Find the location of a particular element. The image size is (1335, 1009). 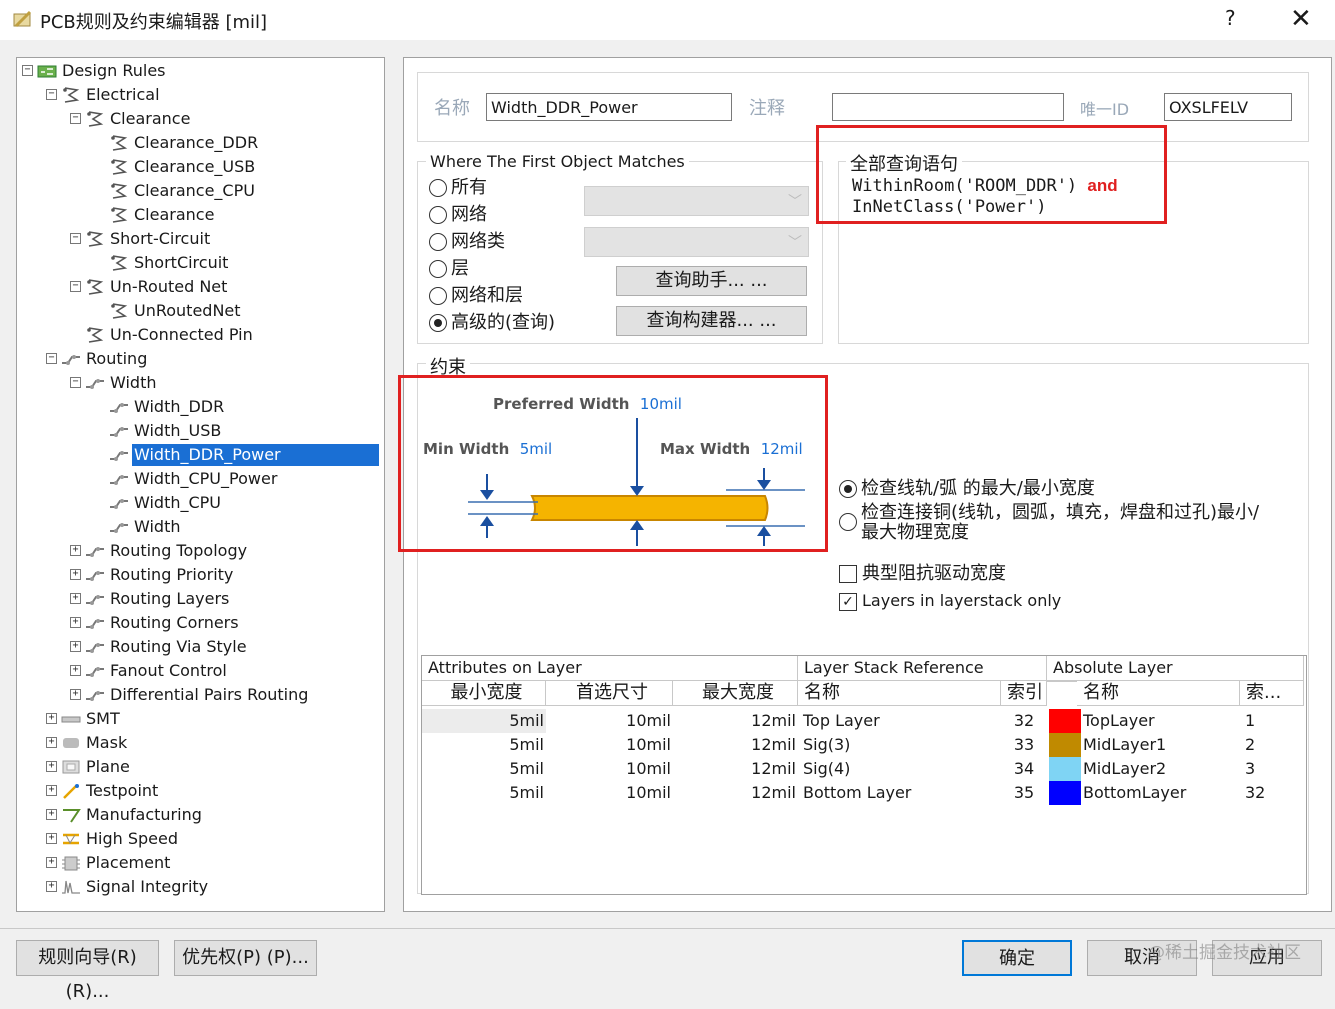

tree-item: + Mask is located at coordinates (87, 742).